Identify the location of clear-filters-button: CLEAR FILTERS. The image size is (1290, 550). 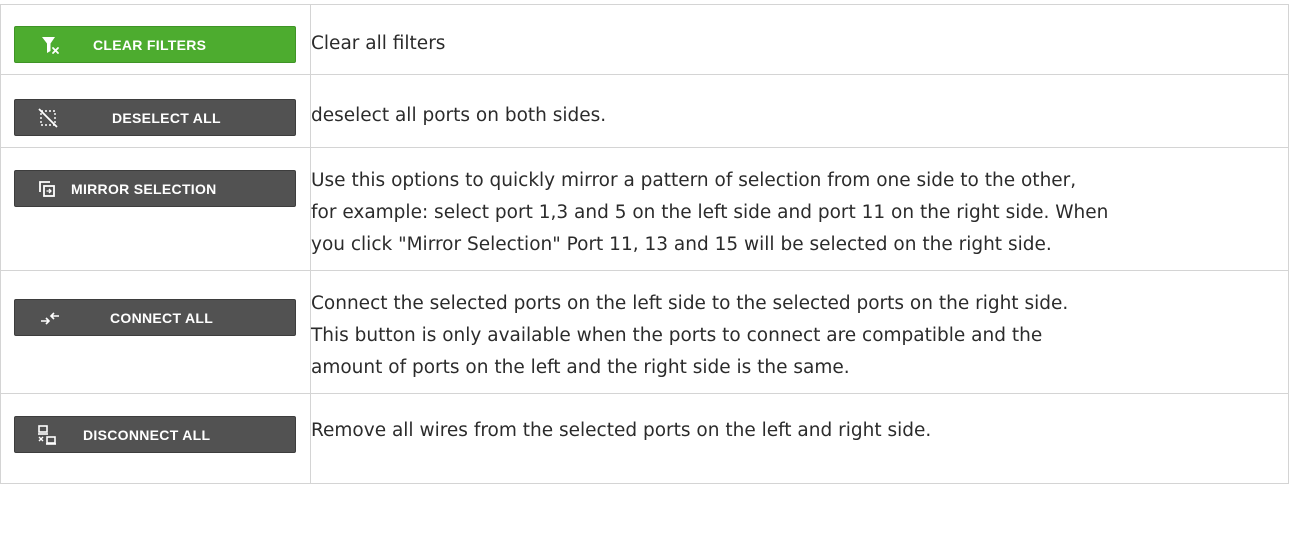
(155, 44).